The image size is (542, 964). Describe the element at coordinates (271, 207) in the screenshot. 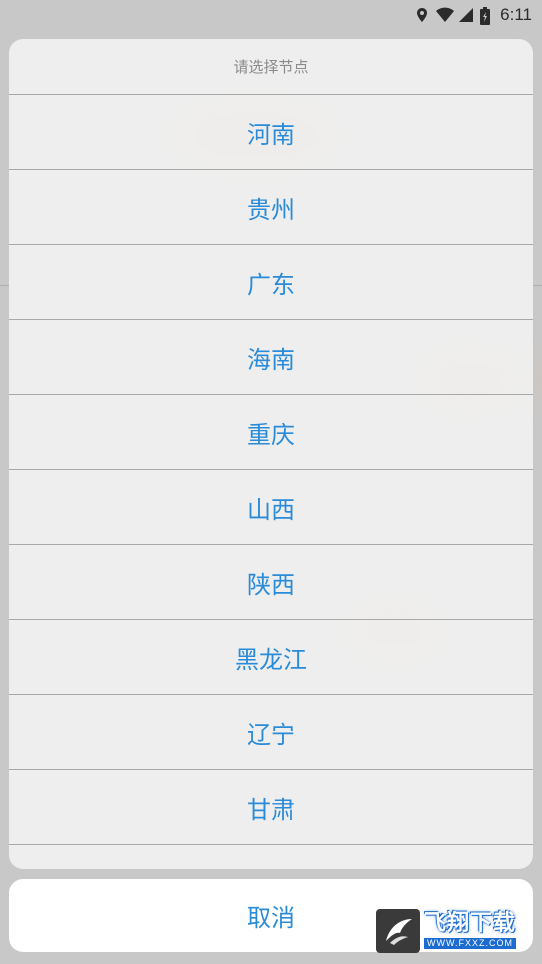

I see `option-guizhou: 贵州` at that location.